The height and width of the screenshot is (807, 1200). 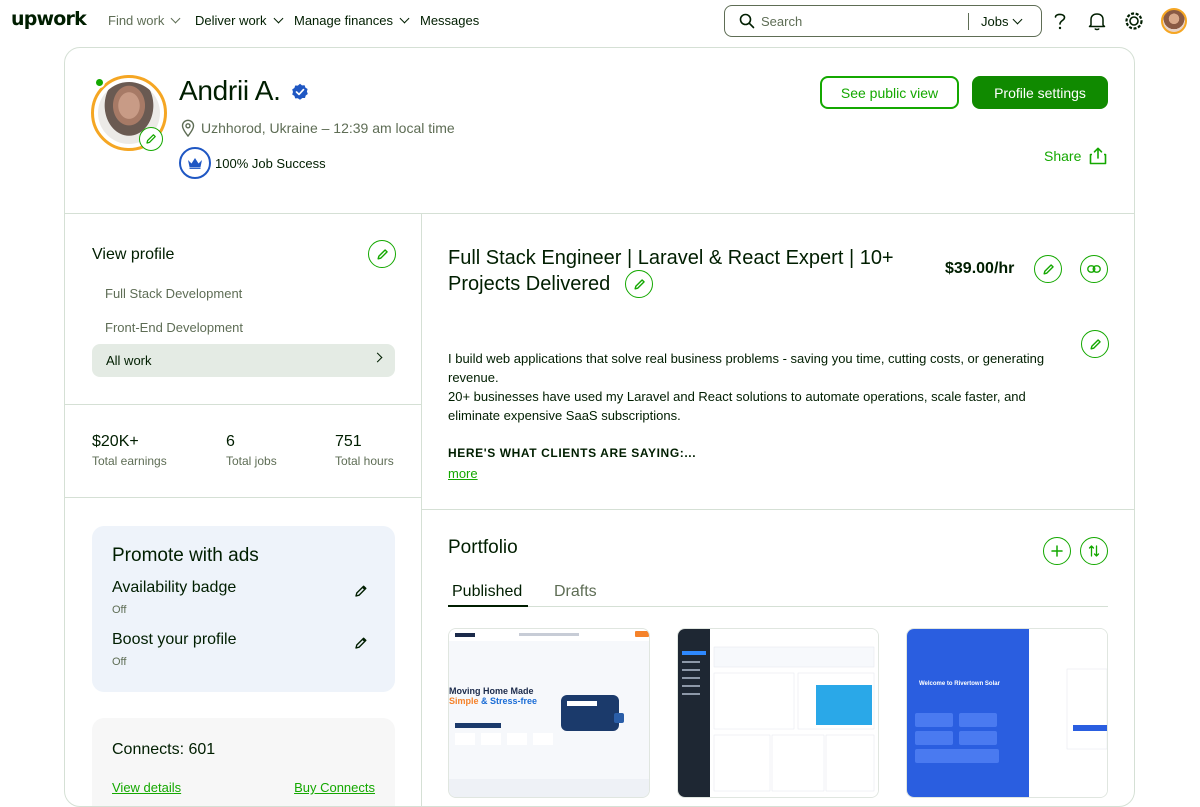 I want to click on online-status-dot, so click(x=99, y=82).